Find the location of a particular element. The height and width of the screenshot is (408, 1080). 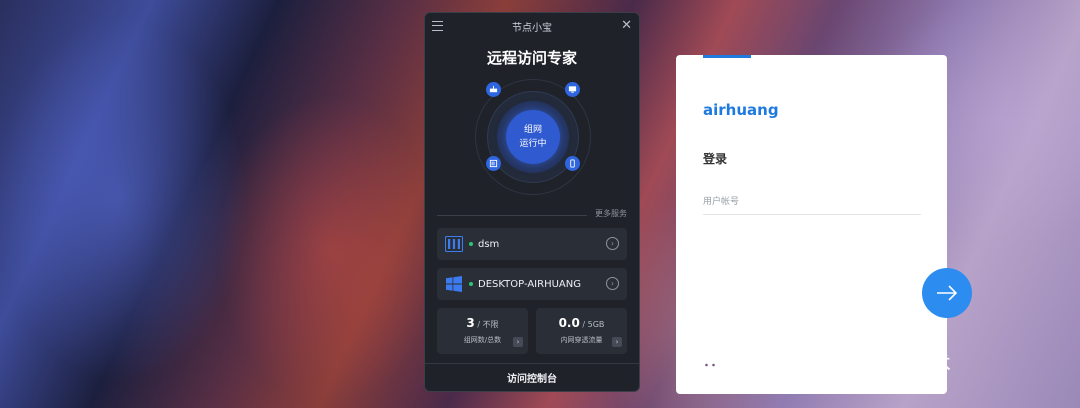

network-count-card: 3 / 不限 组网数/总数 › is located at coordinates (482, 331).